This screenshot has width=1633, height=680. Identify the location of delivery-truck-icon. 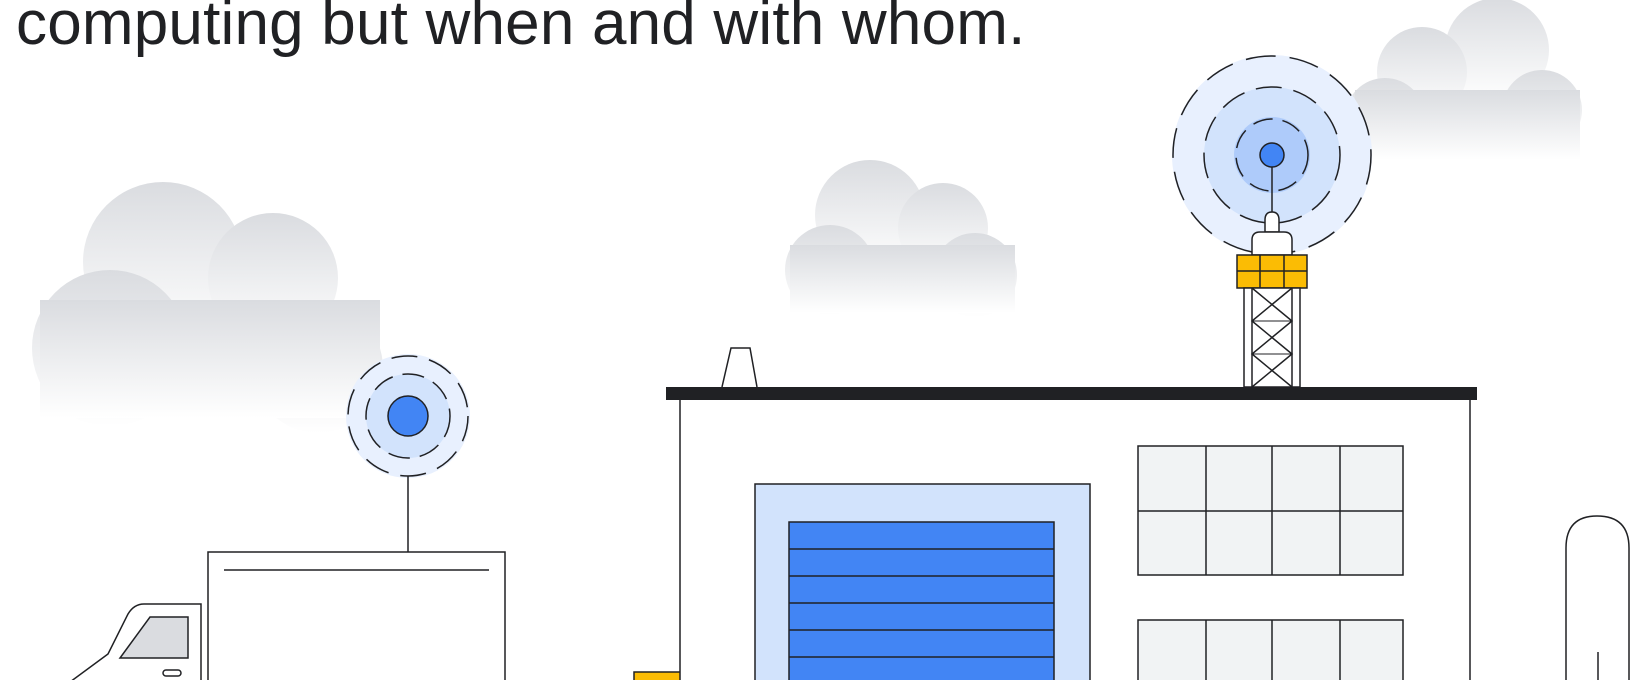
(288, 615).